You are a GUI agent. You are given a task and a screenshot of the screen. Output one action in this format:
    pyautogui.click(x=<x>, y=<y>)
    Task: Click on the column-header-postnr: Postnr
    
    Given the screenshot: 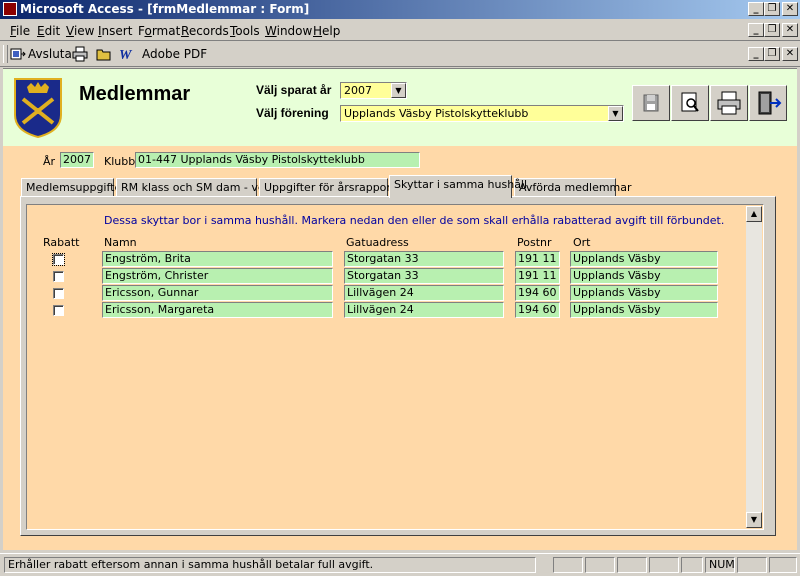 What is the action you would take?
    pyautogui.click(x=534, y=242)
    